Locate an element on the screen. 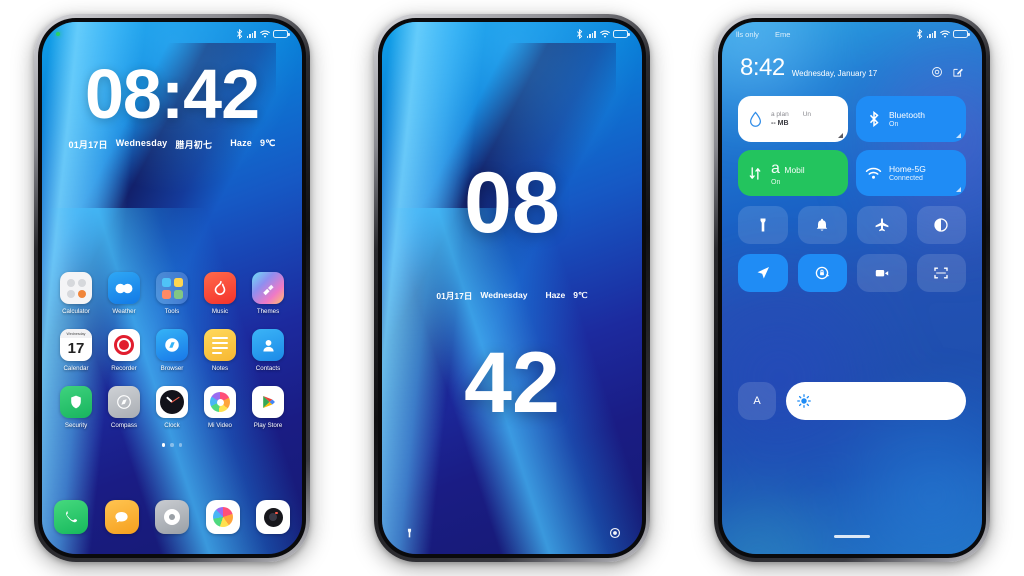 The width and height of the screenshot is (1024, 576). toggle-location is located at coordinates (763, 273).